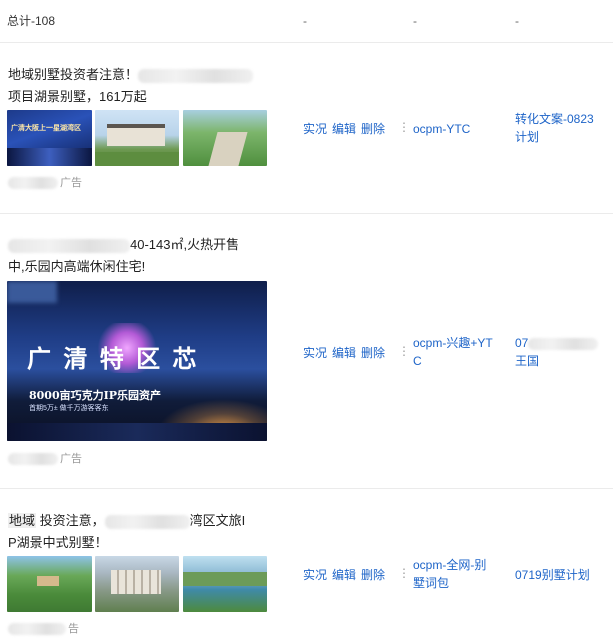  I want to click on plan-link: 转化文案-0823计划, so click(560, 128).